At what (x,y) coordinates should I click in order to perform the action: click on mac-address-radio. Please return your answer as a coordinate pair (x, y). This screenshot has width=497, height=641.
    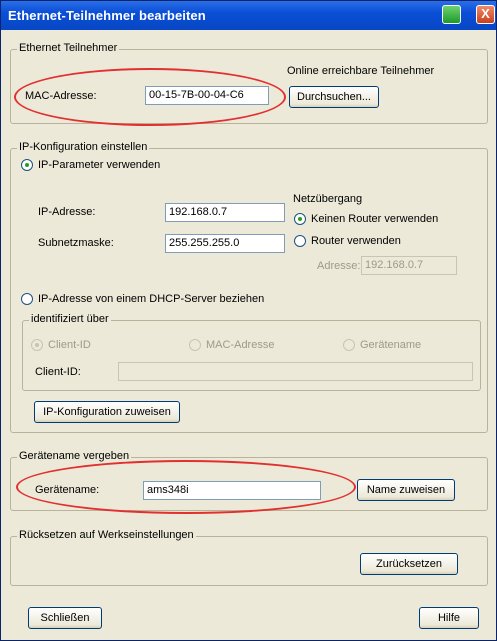
    Looking at the image, I should click on (195, 345).